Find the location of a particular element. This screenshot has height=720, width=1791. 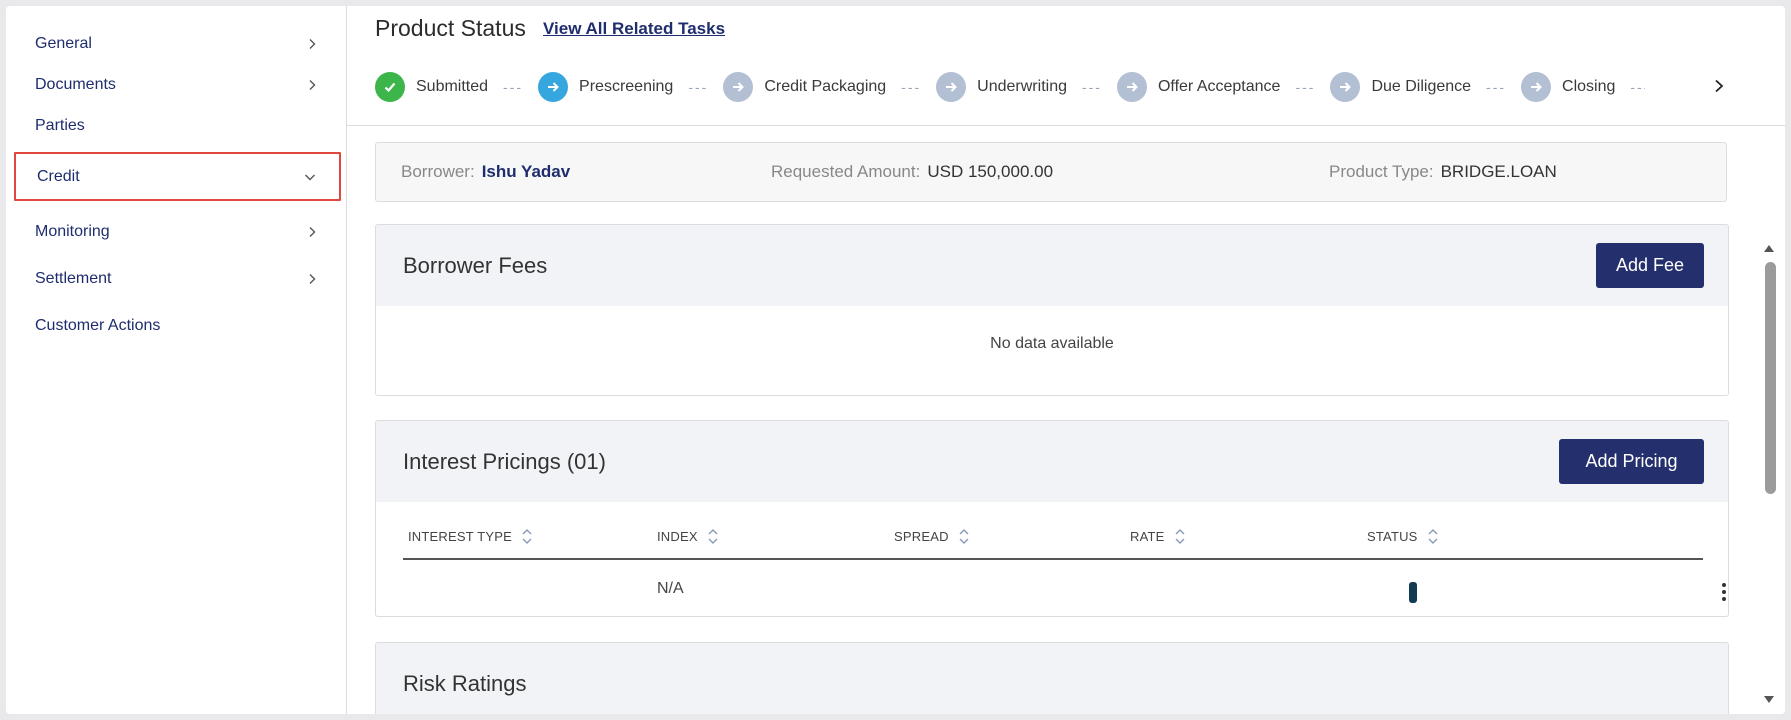

requested-amount-field: Requested Amount: USD 150,000.00 is located at coordinates (912, 172).